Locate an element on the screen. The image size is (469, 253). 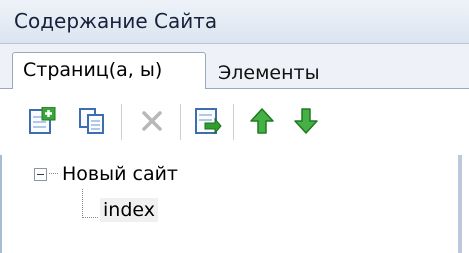
tree-root-label: Новый сайт is located at coordinates (120, 174).